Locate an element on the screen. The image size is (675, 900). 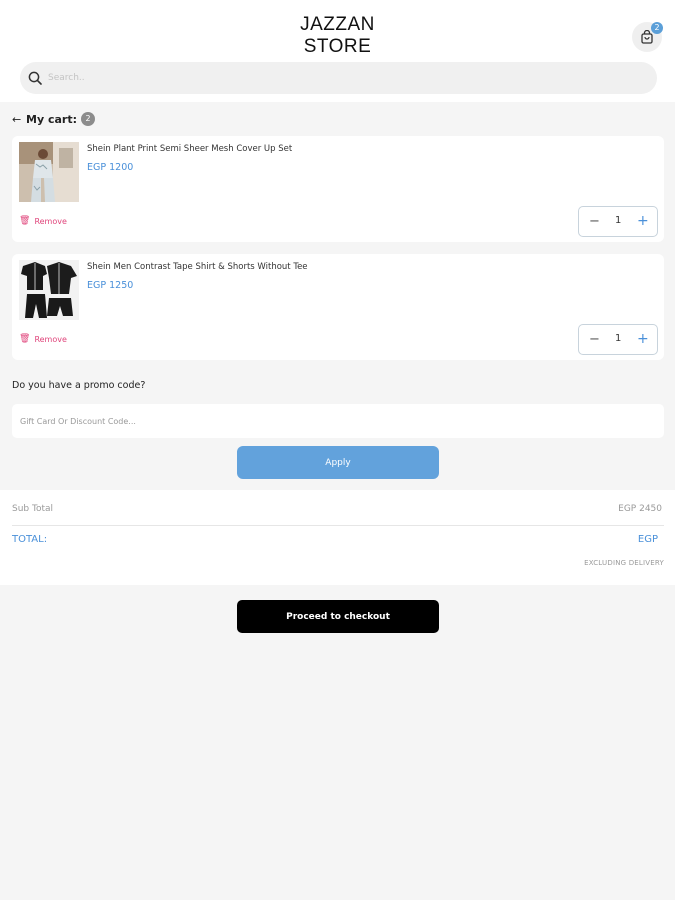
logo-line-1: JAZZAN is located at coordinates (337, 24).